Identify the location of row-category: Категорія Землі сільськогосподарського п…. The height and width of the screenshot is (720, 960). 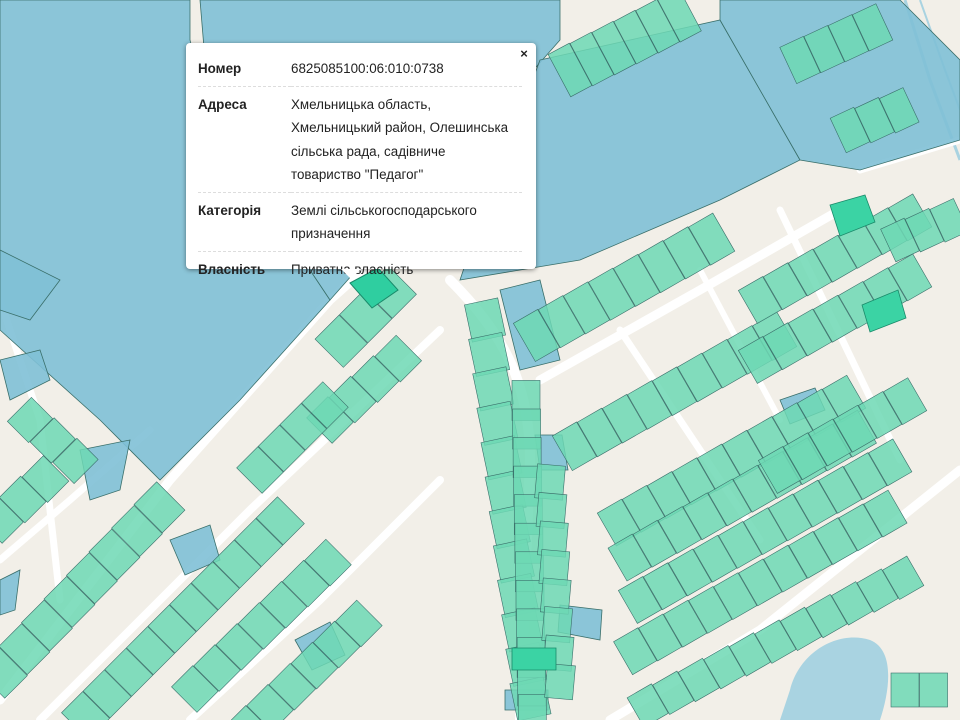
(360, 222).